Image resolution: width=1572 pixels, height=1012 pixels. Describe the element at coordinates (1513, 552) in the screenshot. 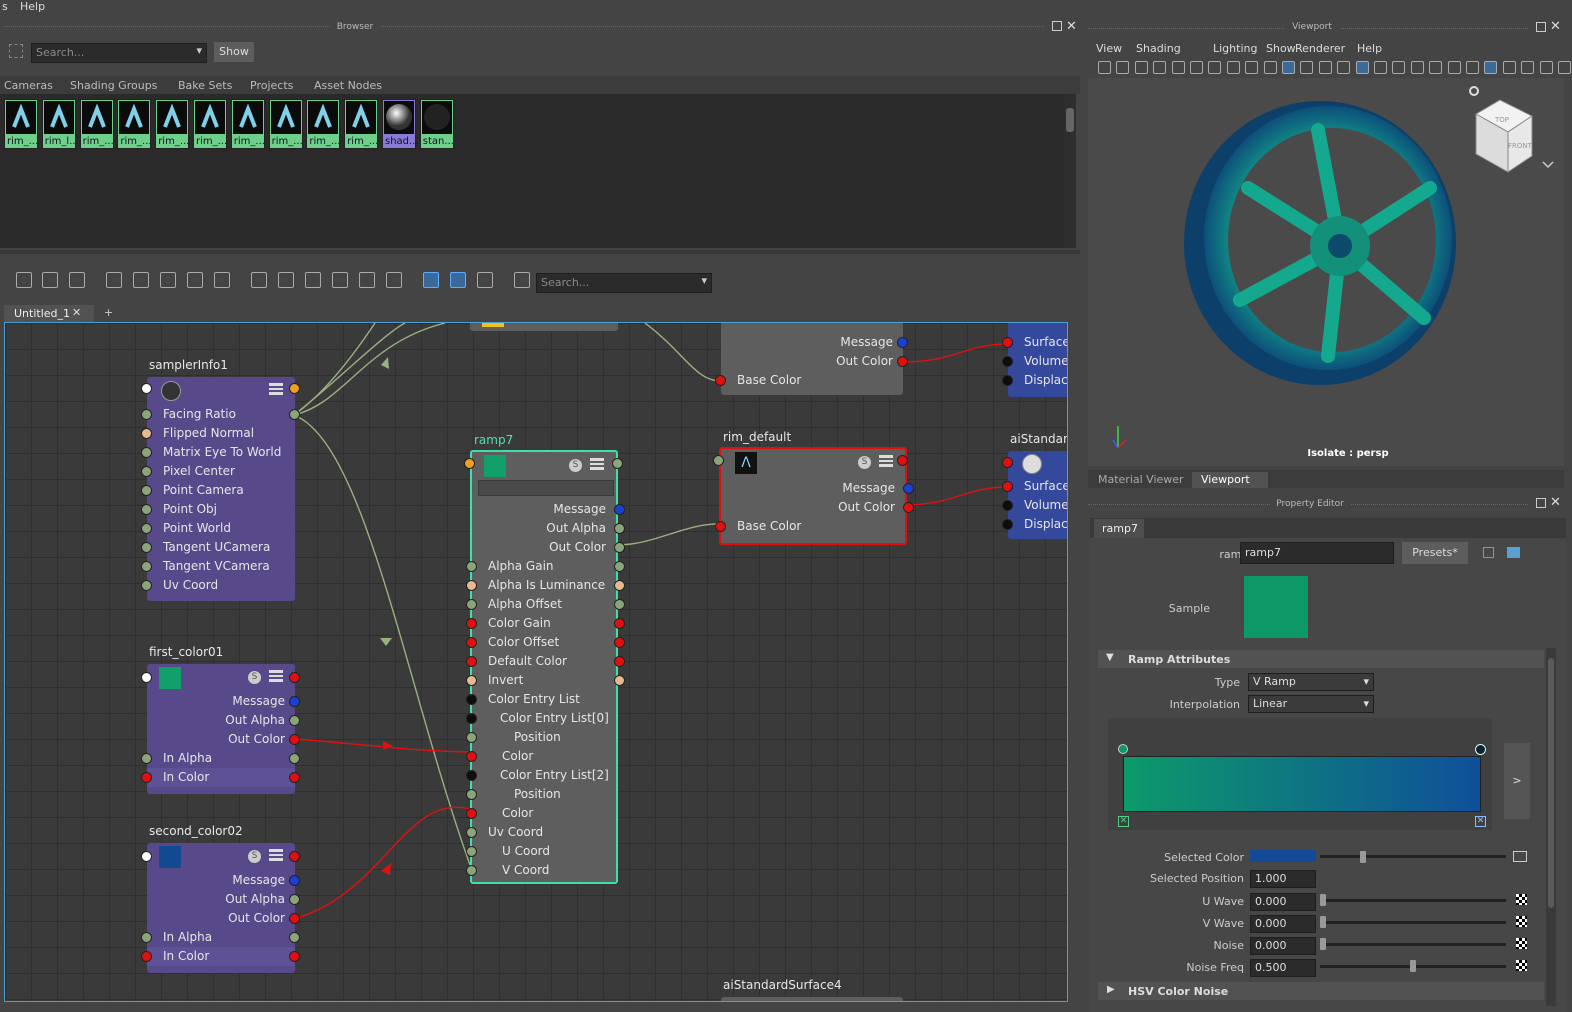

I see `show-output-icon` at that location.